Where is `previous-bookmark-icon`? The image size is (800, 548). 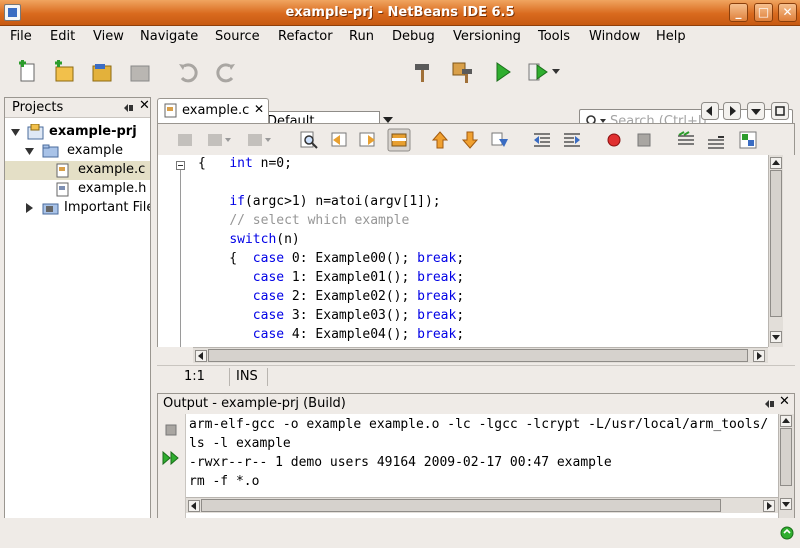 previous-bookmark-icon is located at coordinates (440, 140).